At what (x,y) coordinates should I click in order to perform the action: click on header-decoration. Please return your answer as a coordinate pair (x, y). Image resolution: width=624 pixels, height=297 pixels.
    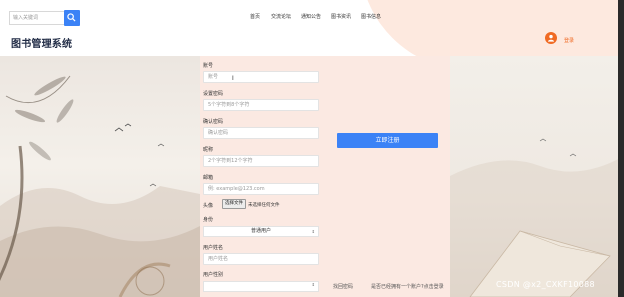
    Looking at the image, I should click on (492, 28).